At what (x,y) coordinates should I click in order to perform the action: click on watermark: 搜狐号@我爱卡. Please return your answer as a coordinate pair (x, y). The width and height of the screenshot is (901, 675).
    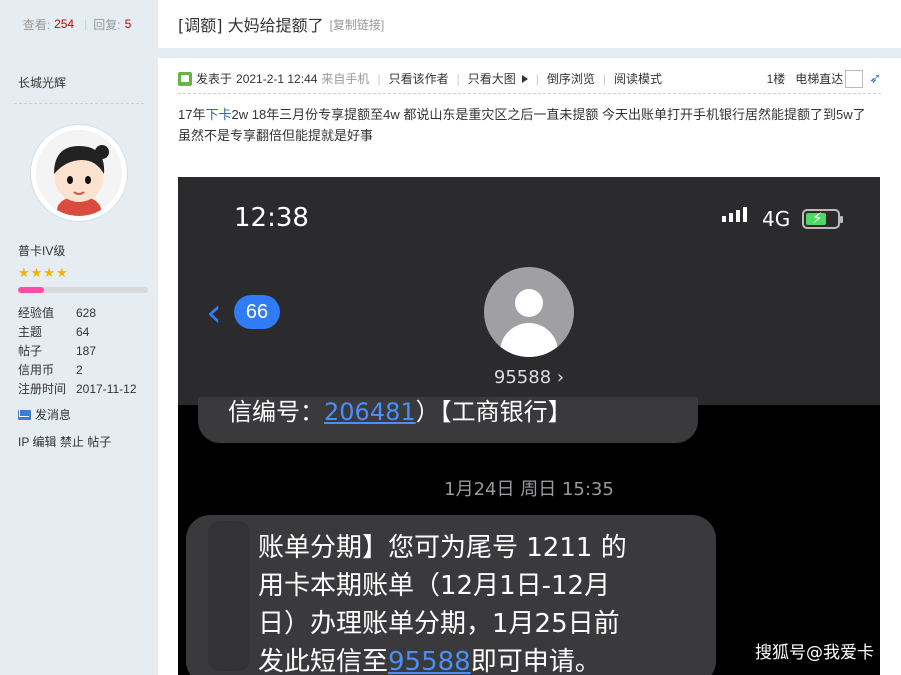
    Looking at the image, I should click on (814, 653).